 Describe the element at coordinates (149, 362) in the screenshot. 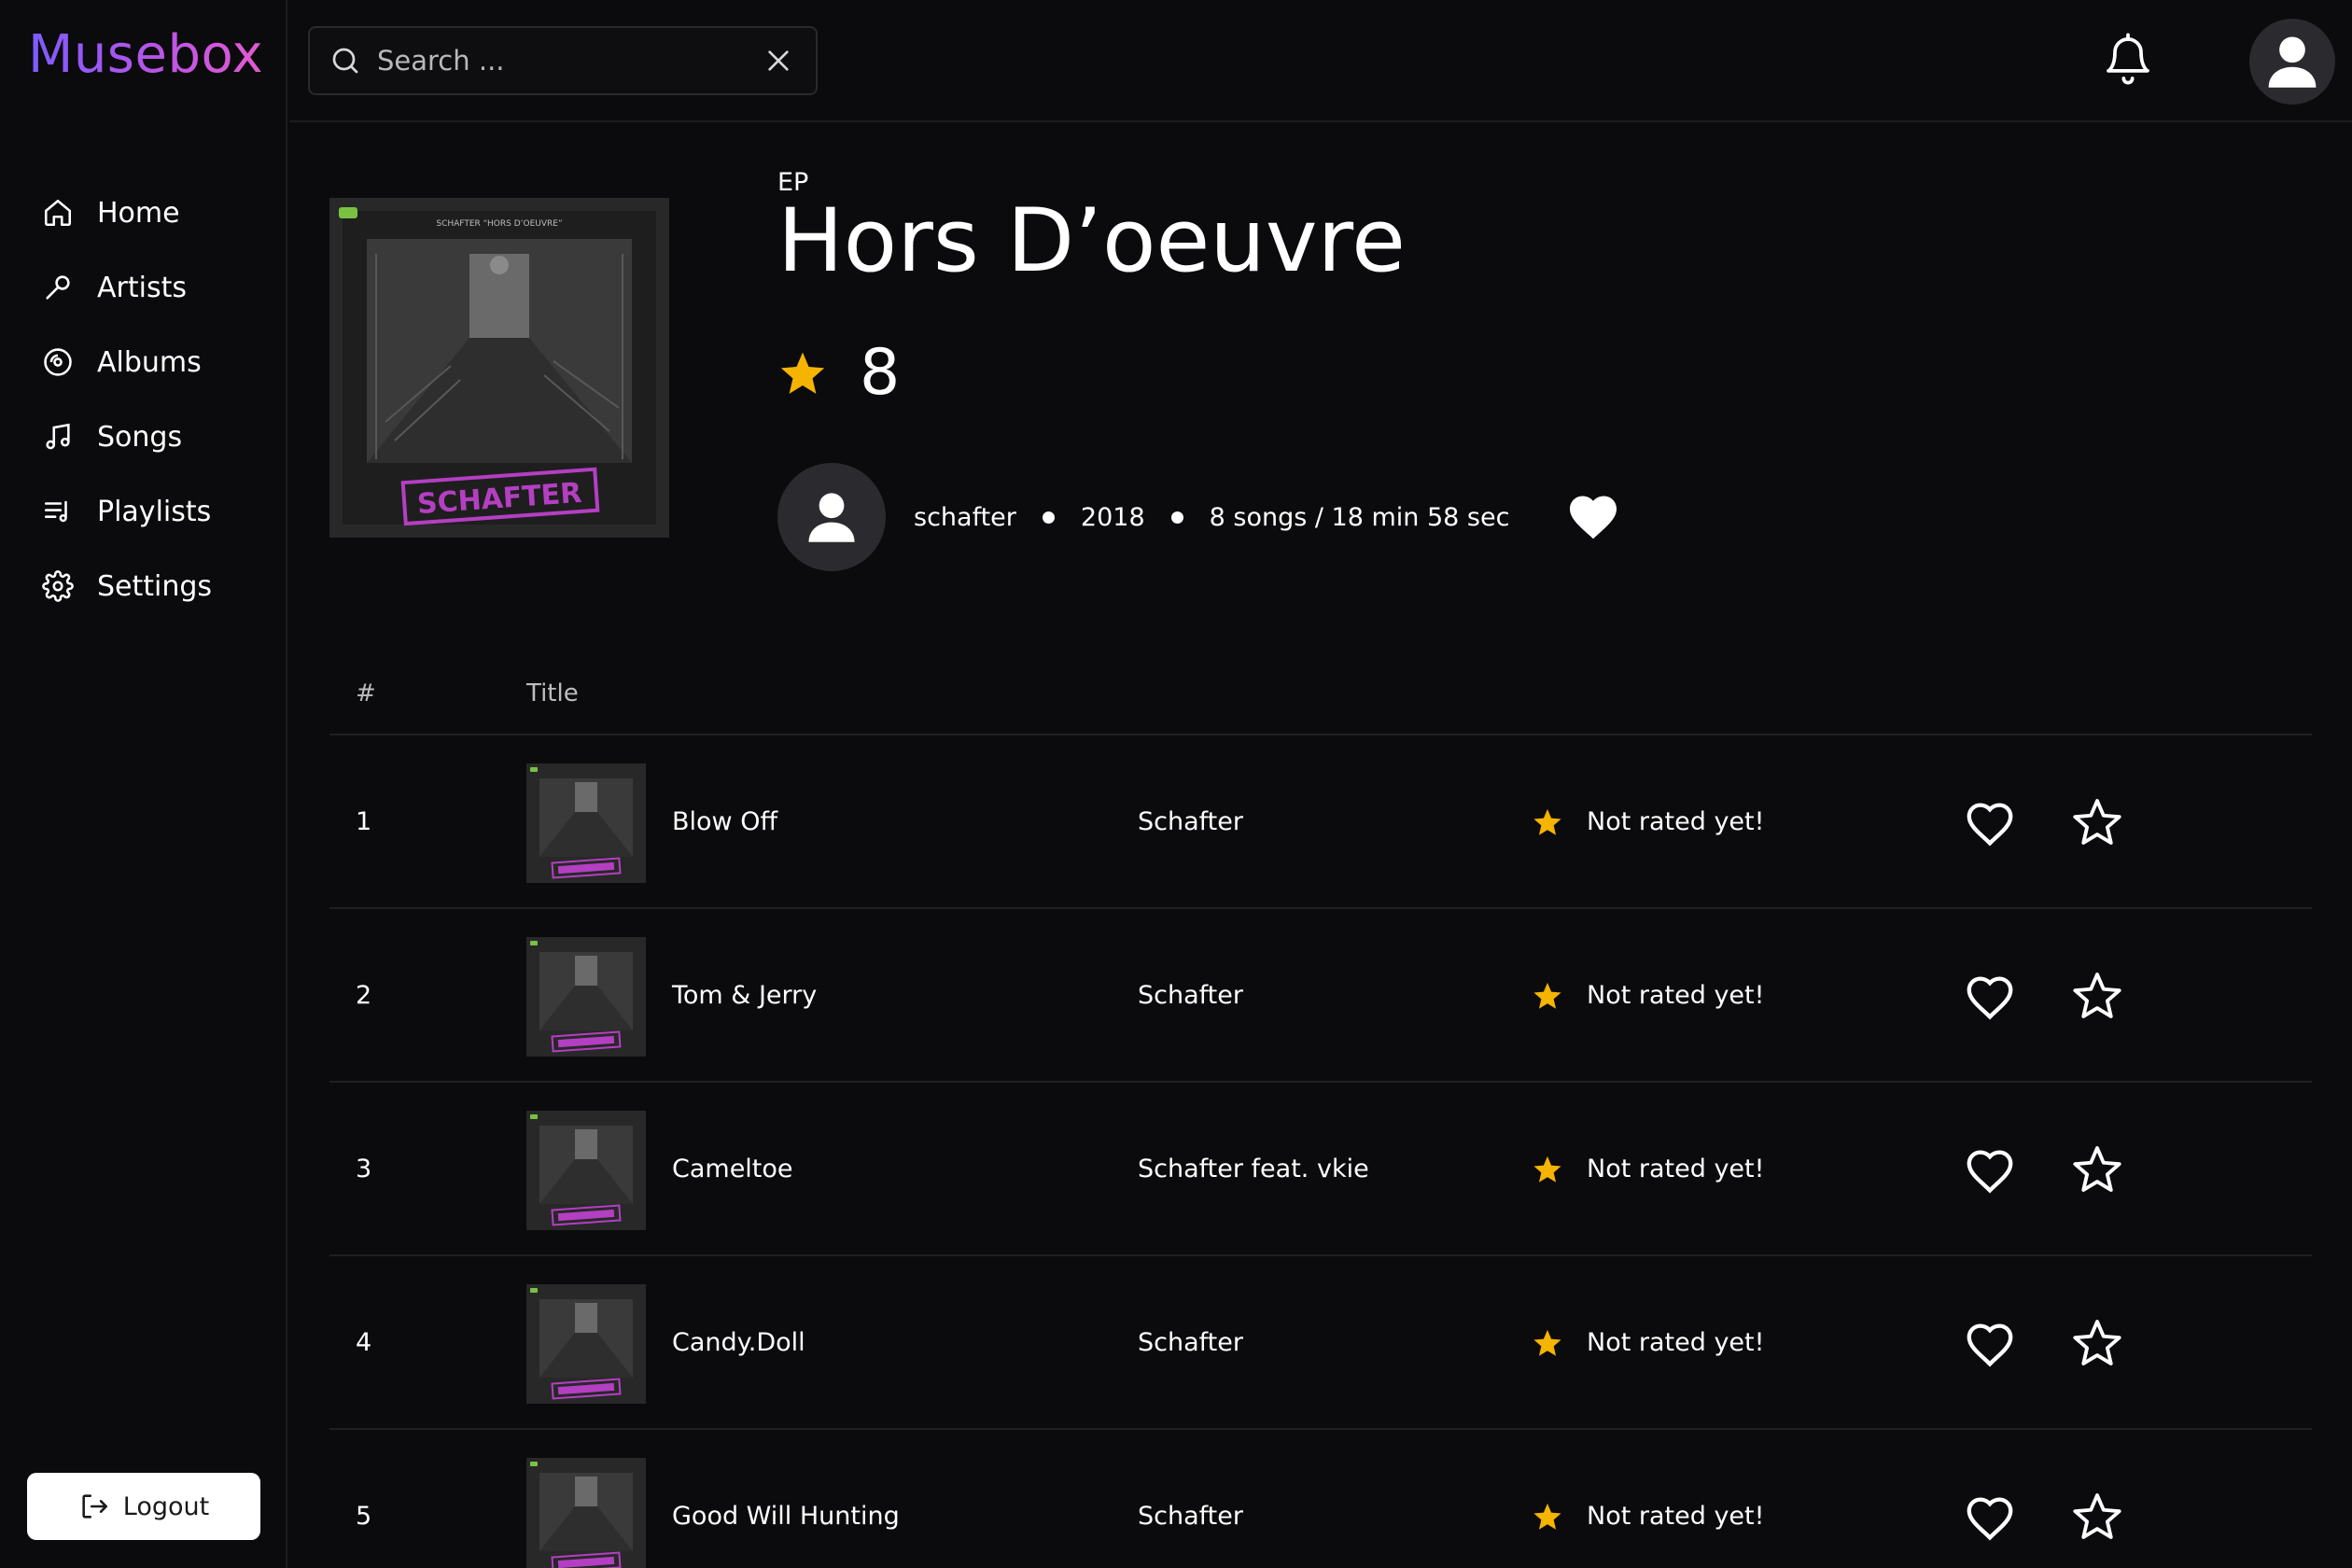

I see `sidebar-item-label: Albums` at that location.